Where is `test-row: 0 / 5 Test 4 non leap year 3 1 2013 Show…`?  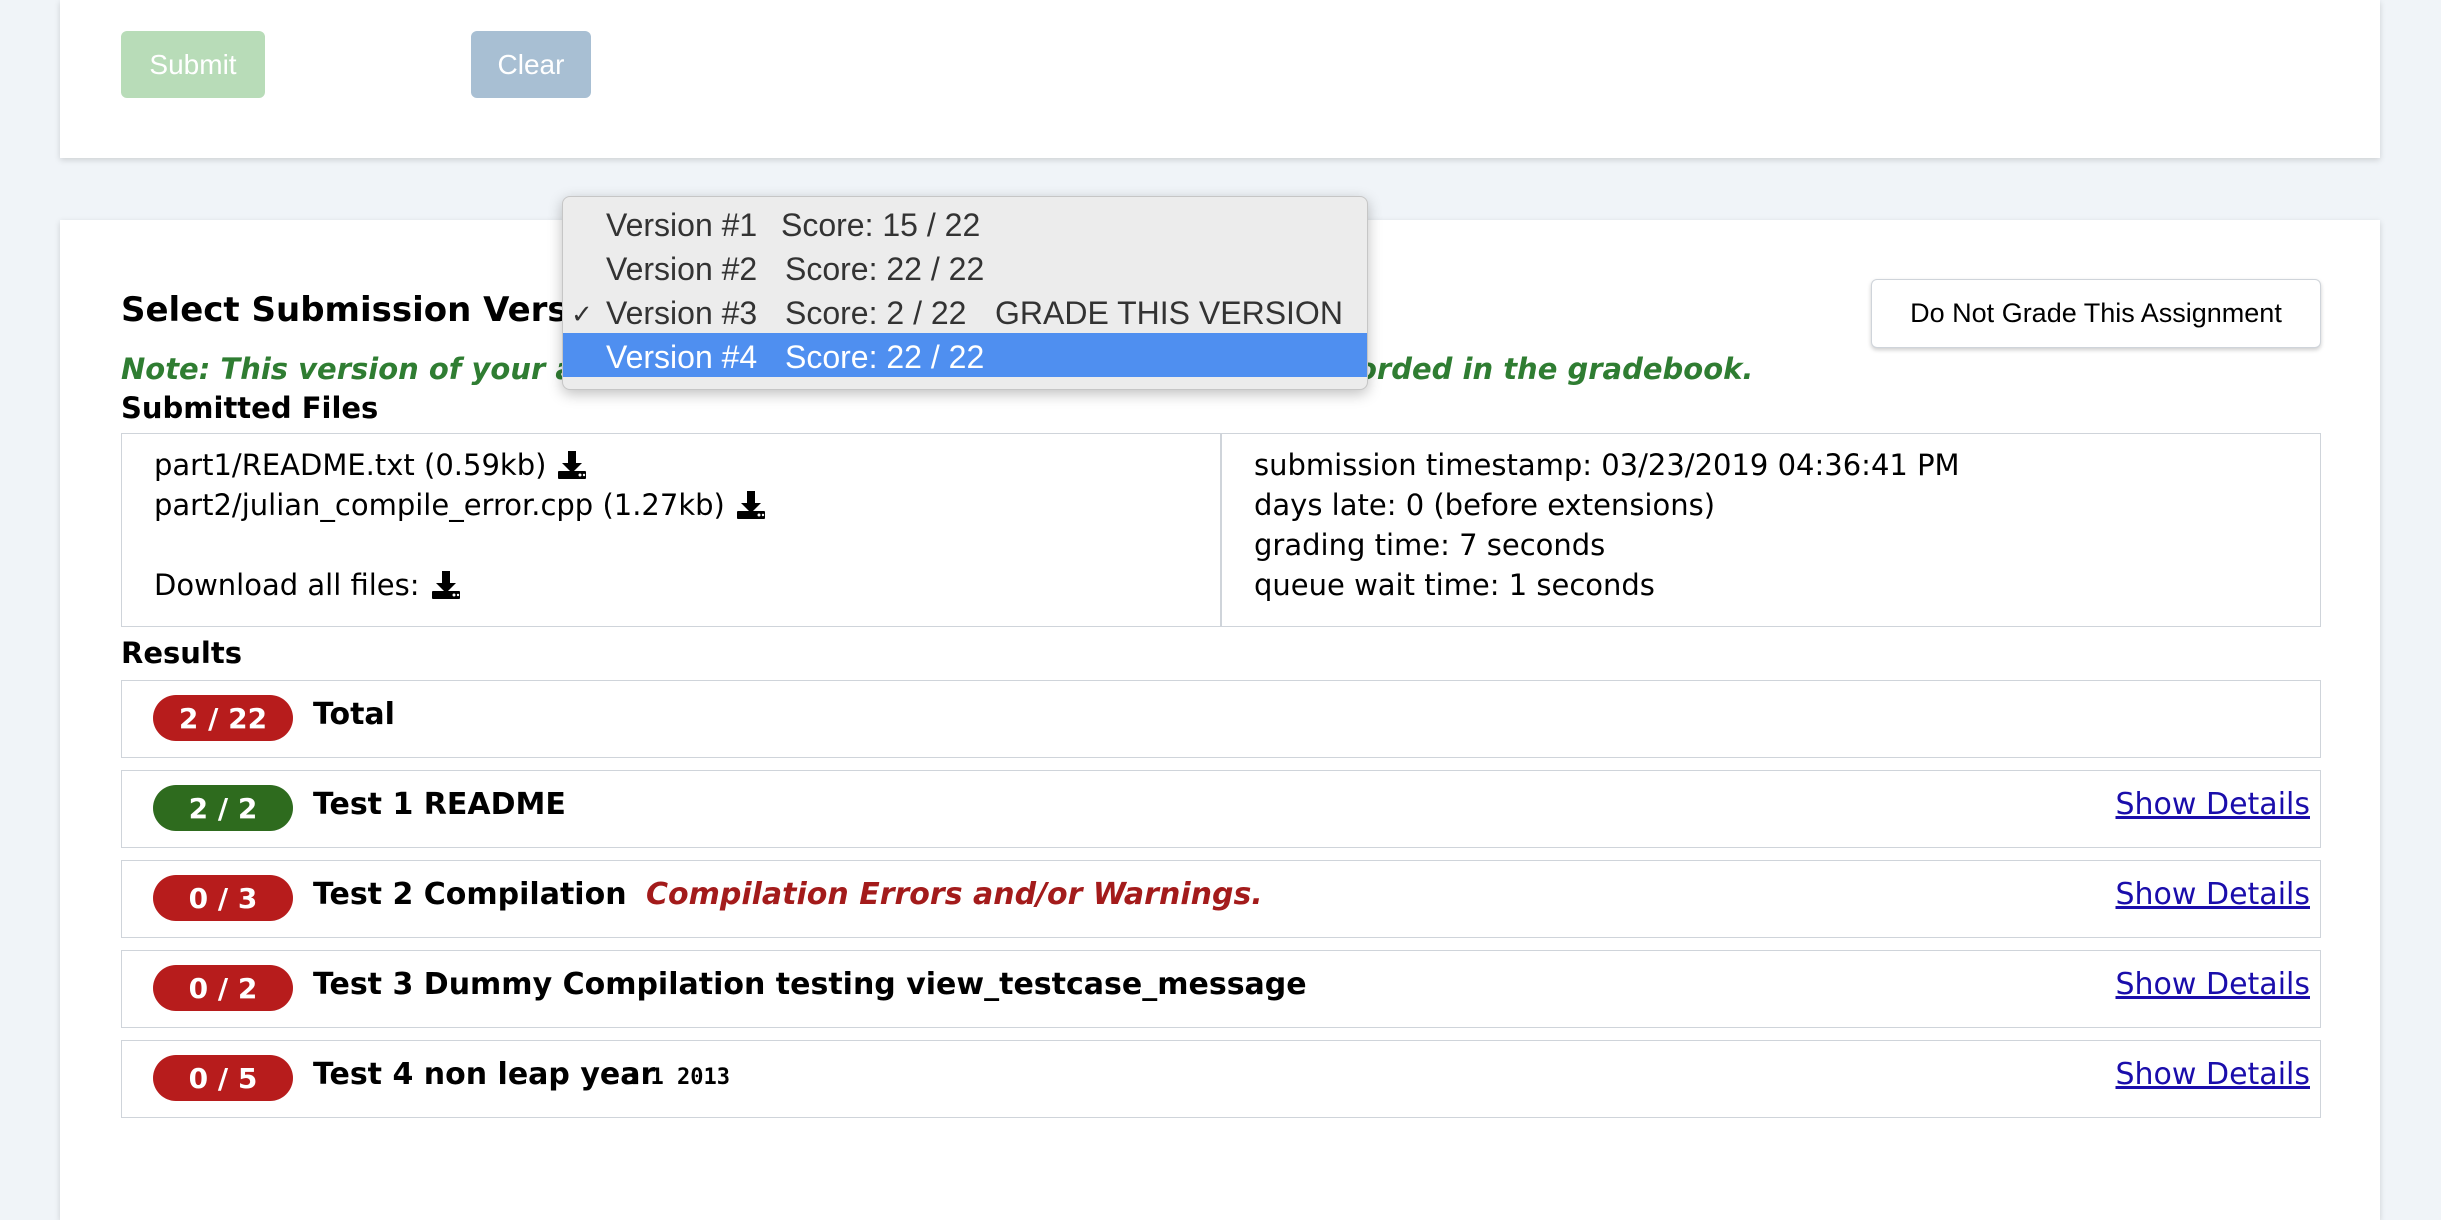 test-row: 0 / 5 Test 4 non leap year 3 1 2013 Show… is located at coordinates (1221, 1079).